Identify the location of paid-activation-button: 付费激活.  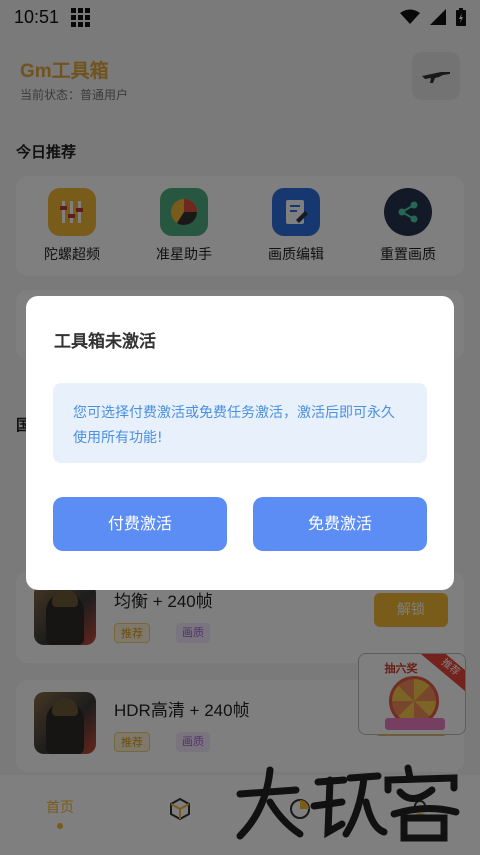
(140, 524).